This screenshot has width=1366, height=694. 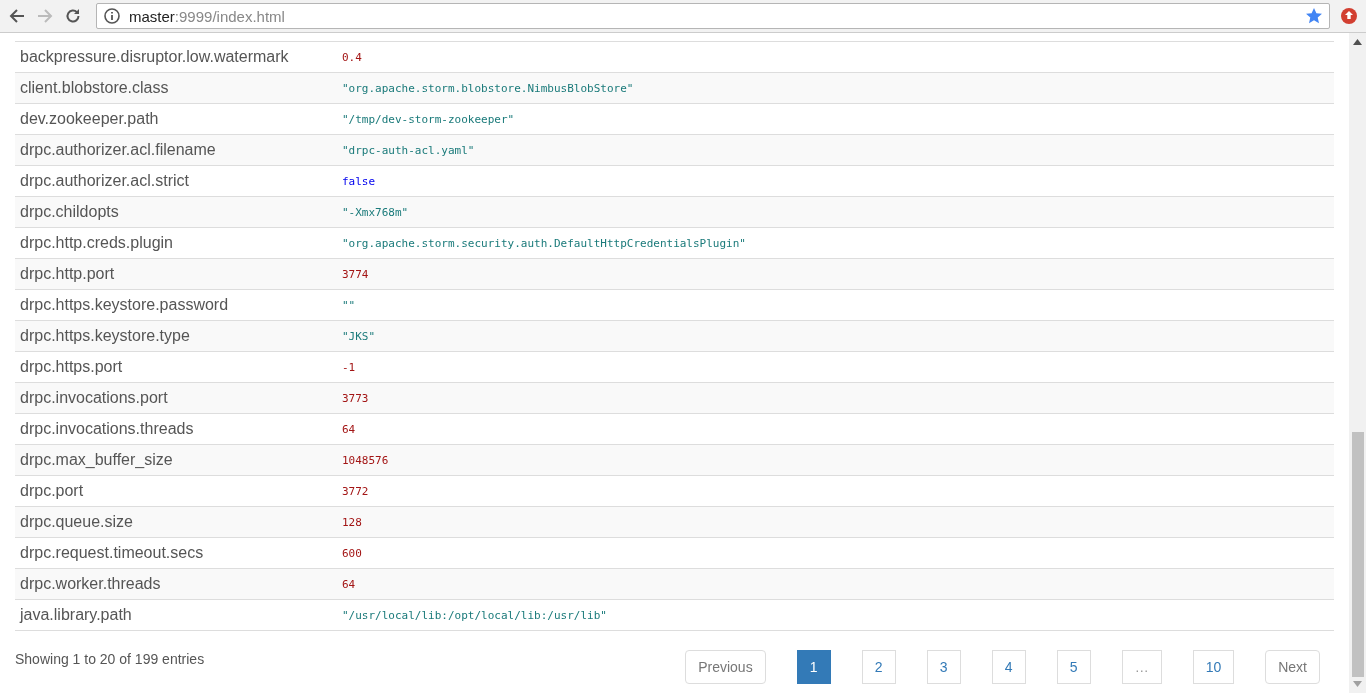 I want to click on config-key: drpc.authorizer.acl.strict, so click(x=176, y=181).